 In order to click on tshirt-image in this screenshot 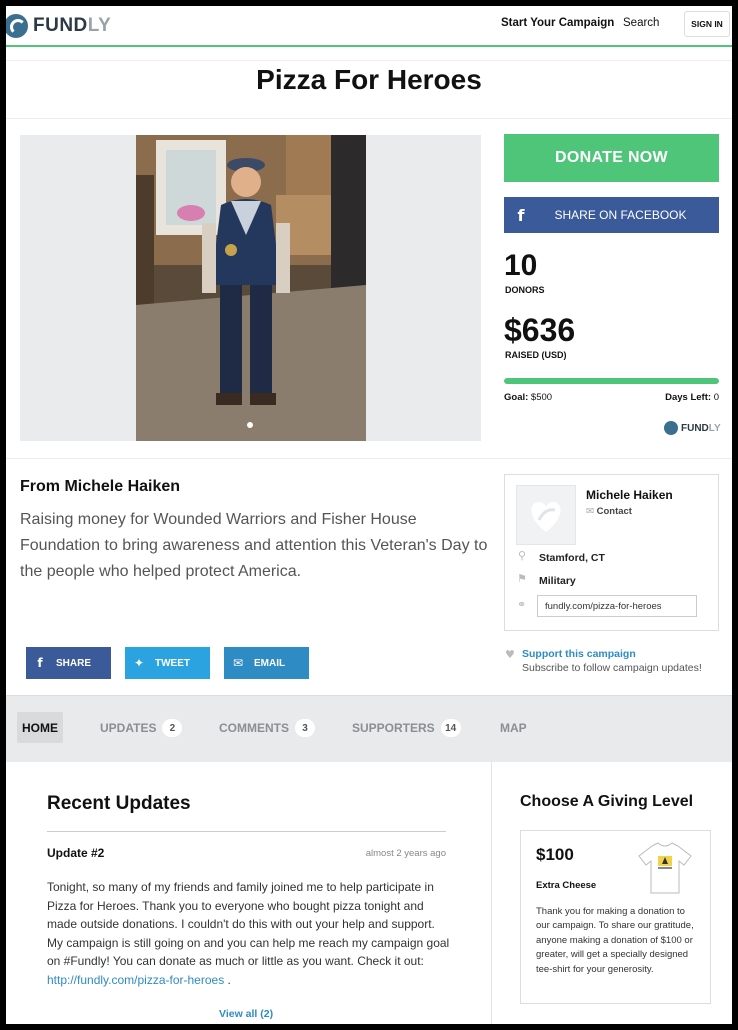, I will do `click(665, 868)`.